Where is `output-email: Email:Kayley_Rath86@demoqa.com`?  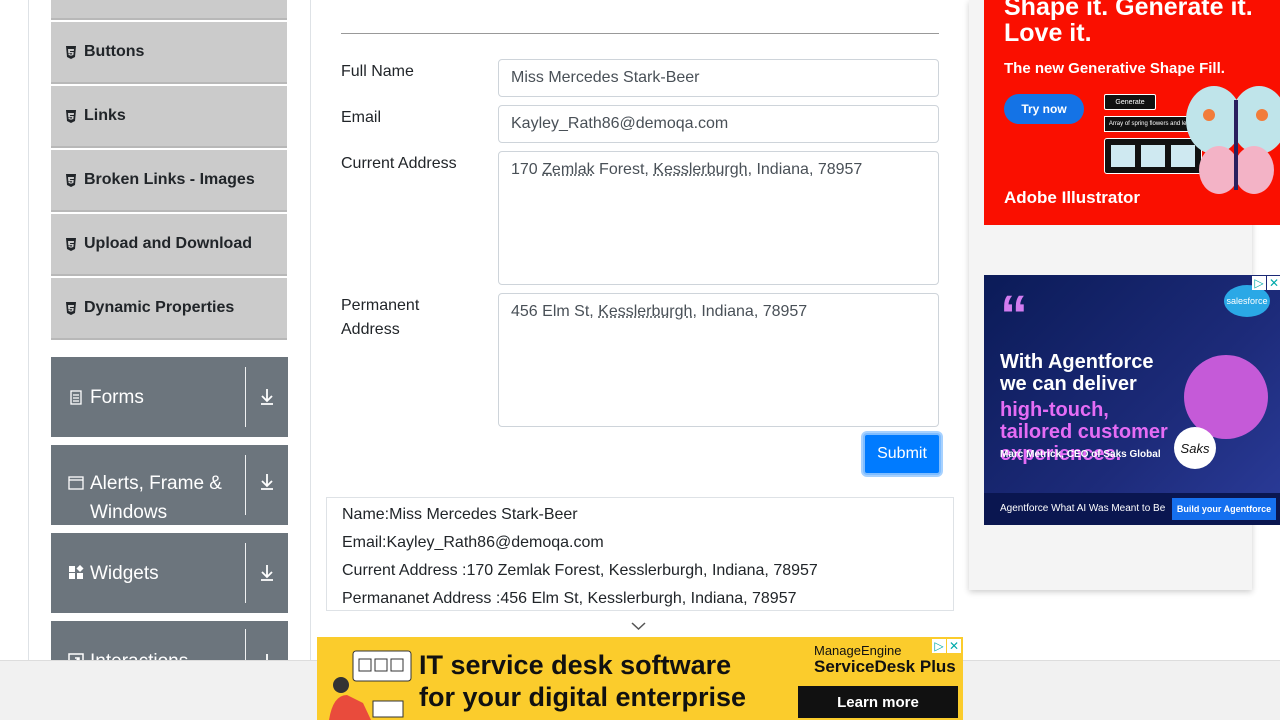
output-email: Email:Kayley_Rath86@demoqa.com is located at coordinates (473, 542).